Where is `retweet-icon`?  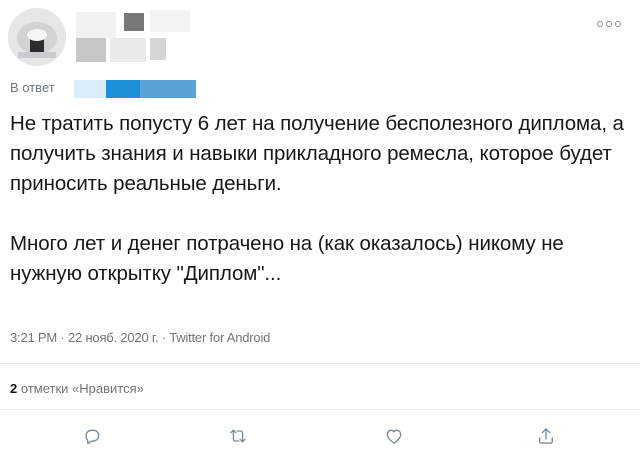
retweet-icon is located at coordinates (238, 436).